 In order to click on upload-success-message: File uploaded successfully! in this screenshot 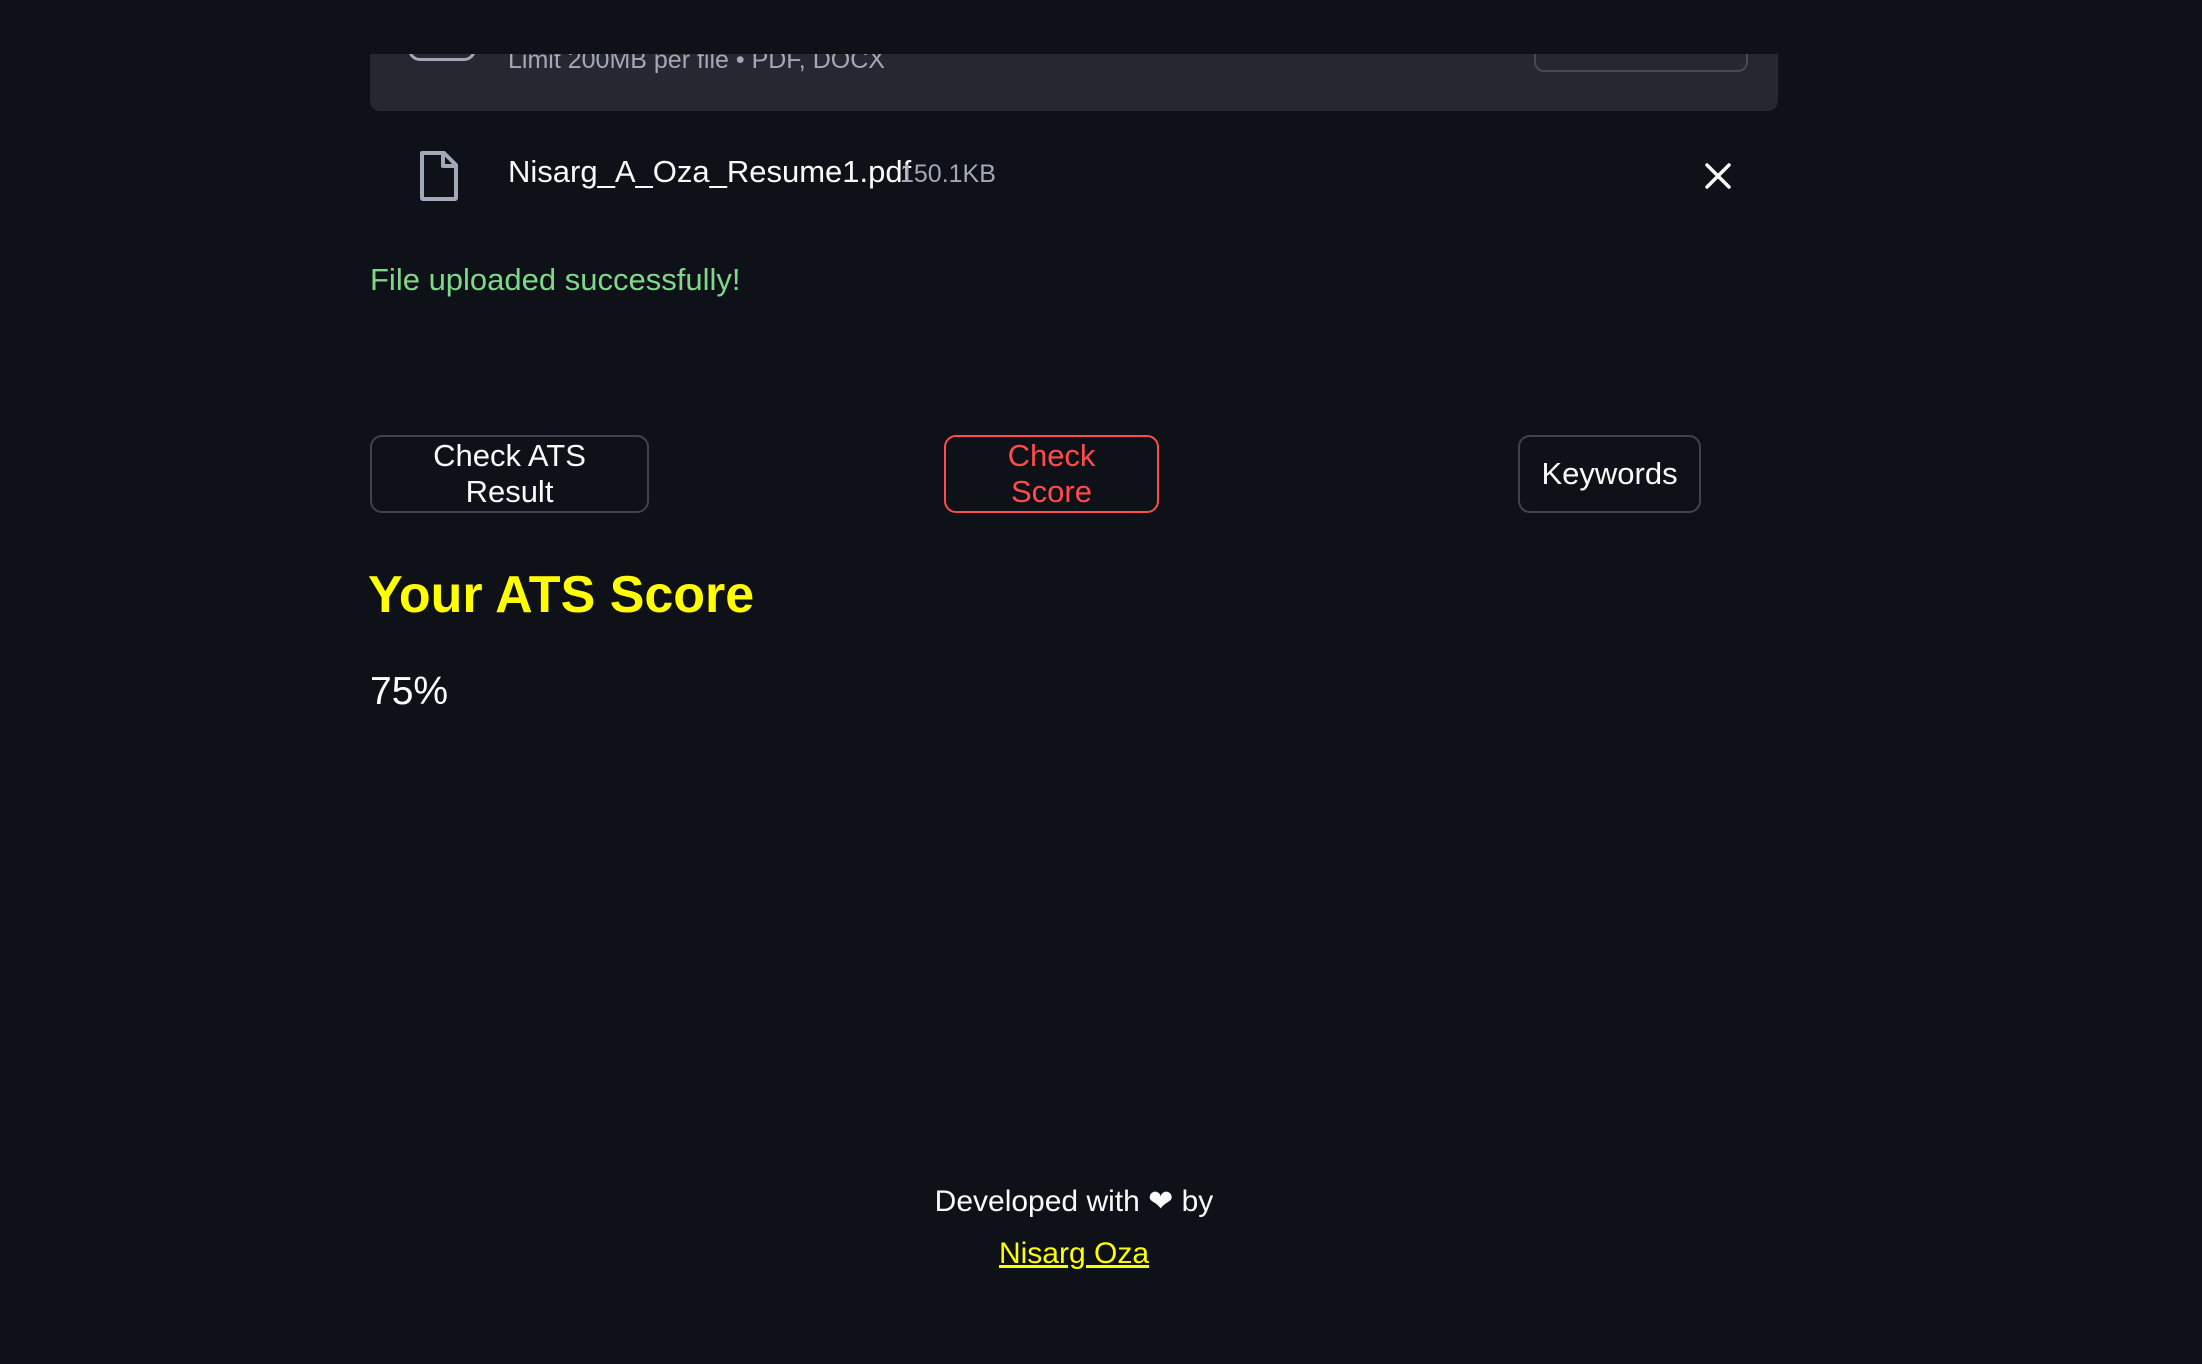, I will do `click(555, 279)`.